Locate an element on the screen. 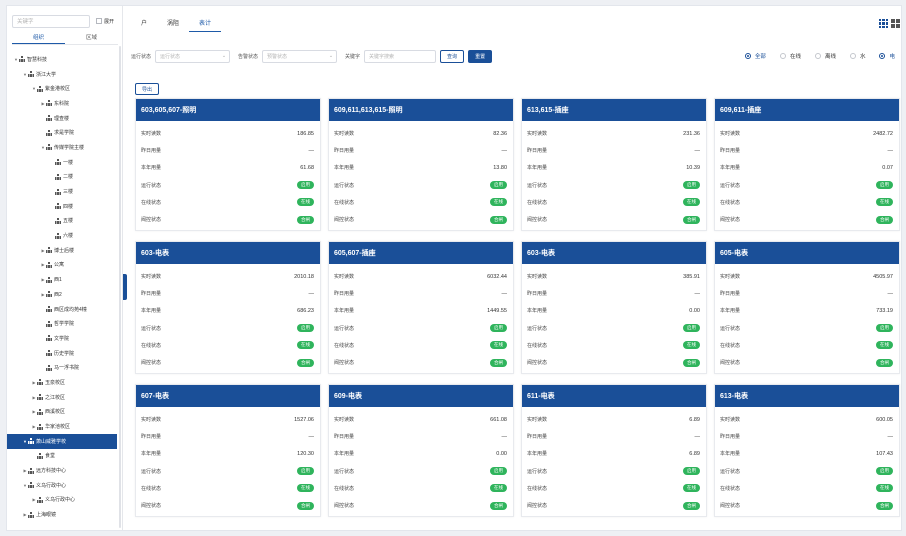 The height and width of the screenshot is (536, 906). row-value: 661.08 is located at coordinates (498, 419).